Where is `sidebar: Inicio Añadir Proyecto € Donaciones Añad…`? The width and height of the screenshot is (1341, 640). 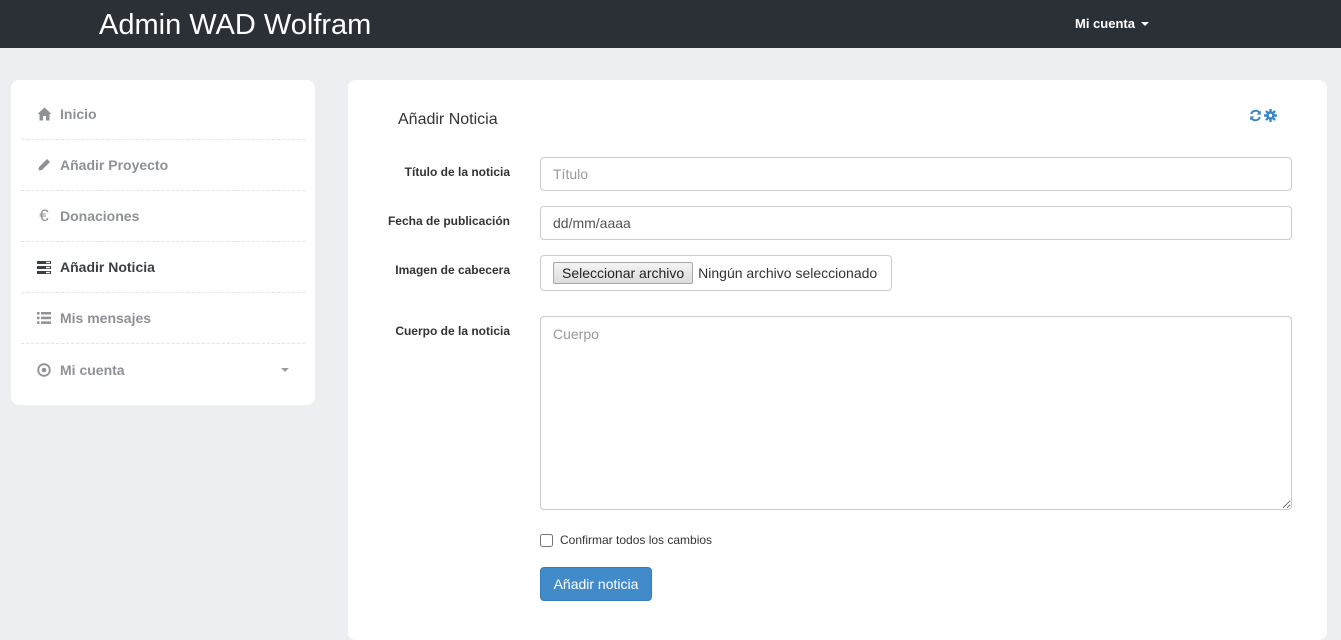
sidebar: Inicio Añadir Proyecto € Donaciones Añad… is located at coordinates (163, 242).